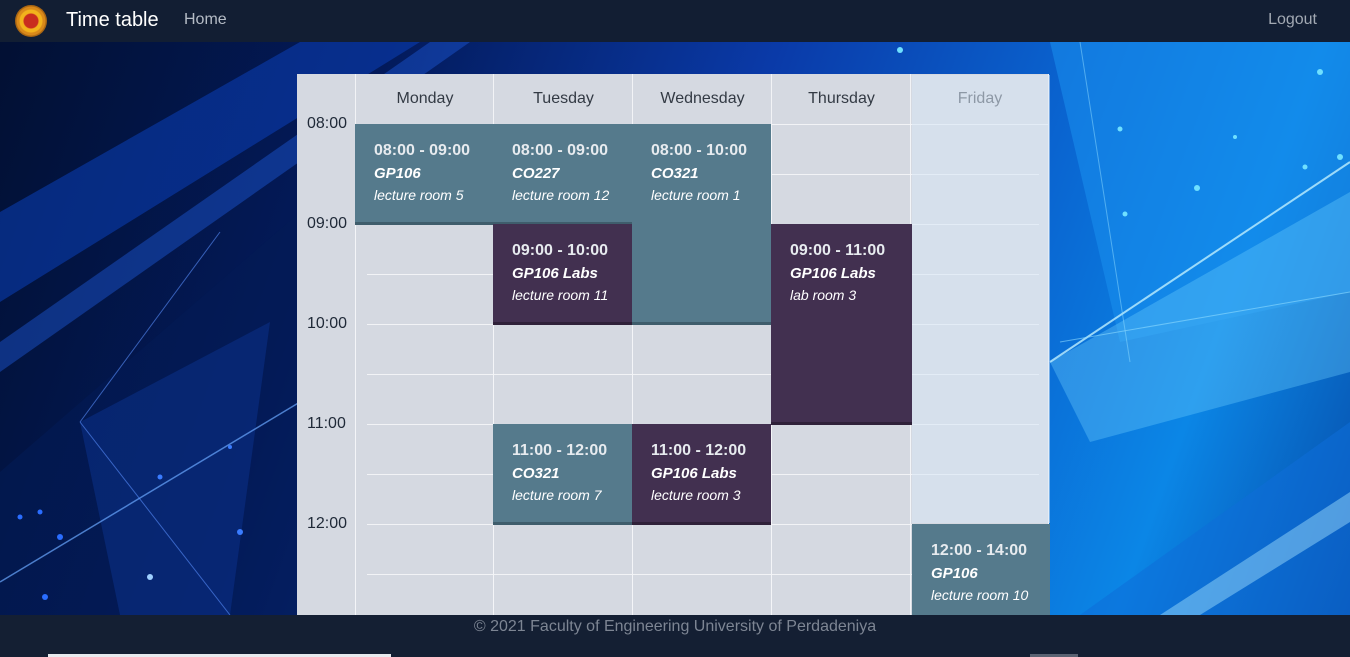 This screenshot has height=657, width=1350. I want to click on time-label: 10:00, so click(327, 323).